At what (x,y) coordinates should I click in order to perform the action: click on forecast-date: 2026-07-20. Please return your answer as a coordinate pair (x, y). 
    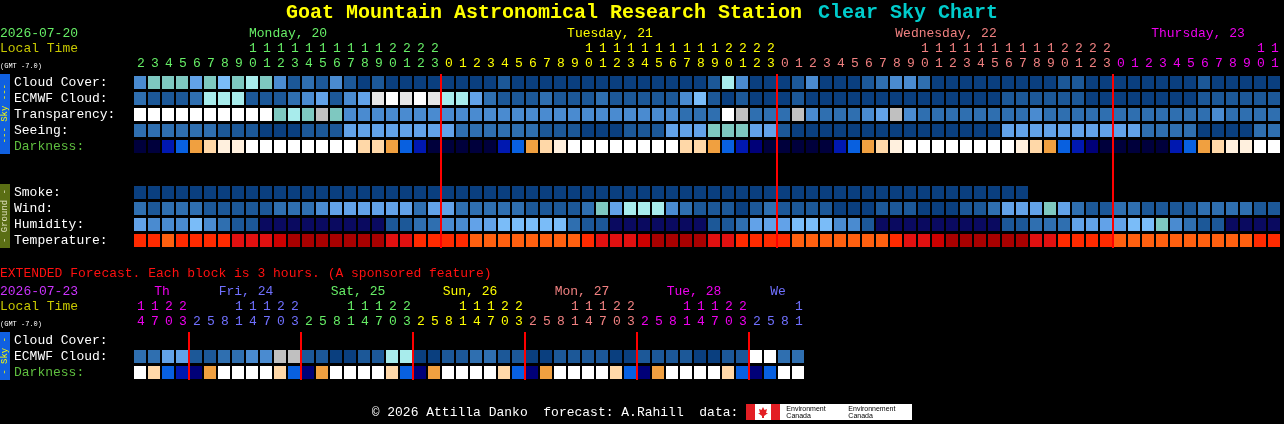
    Looking at the image, I should click on (39, 33).